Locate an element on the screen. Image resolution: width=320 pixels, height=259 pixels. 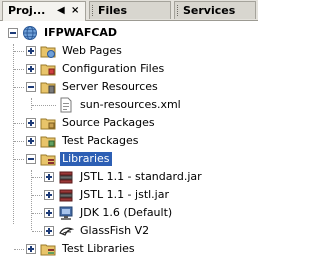
xml-file-icon is located at coordinates (66, 105).